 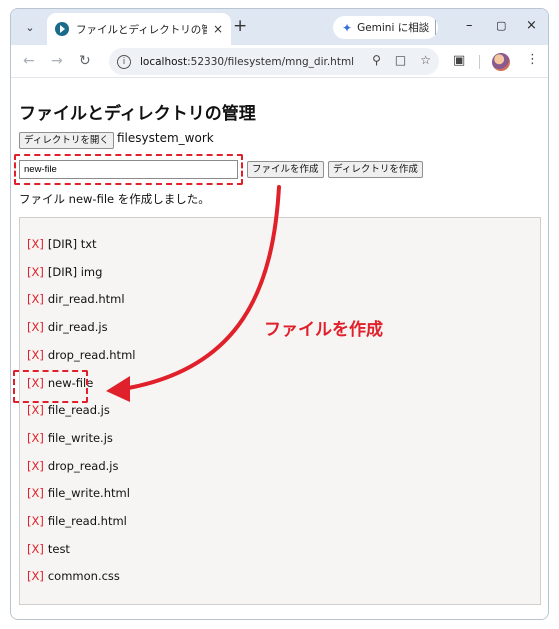 I want to click on reload-icon: ↻, so click(x=85, y=61).